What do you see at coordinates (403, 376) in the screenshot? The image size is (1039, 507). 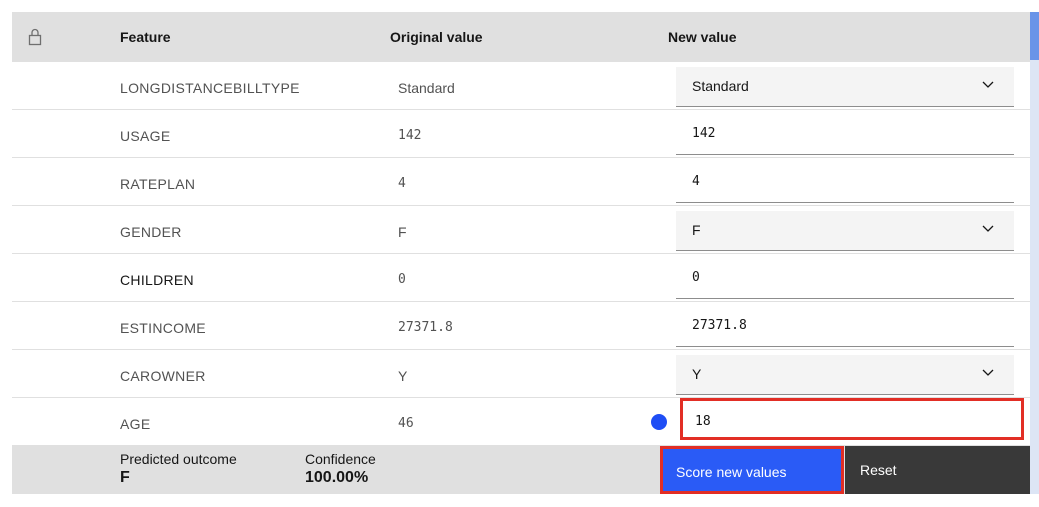 I see `original-value: Y` at bounding box center [403, 376].